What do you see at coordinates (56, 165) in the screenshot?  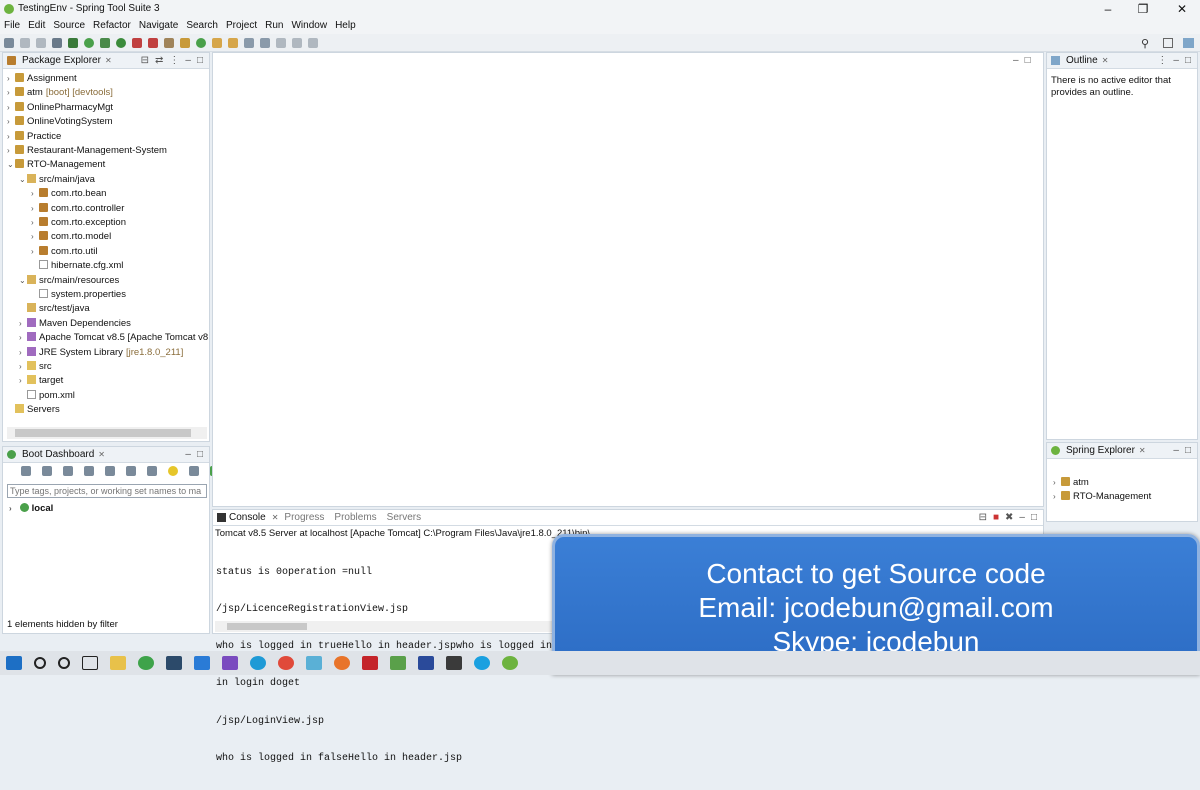 I see `tree-item: ⌄ RTO-Management` at bounding box center [56, 165].